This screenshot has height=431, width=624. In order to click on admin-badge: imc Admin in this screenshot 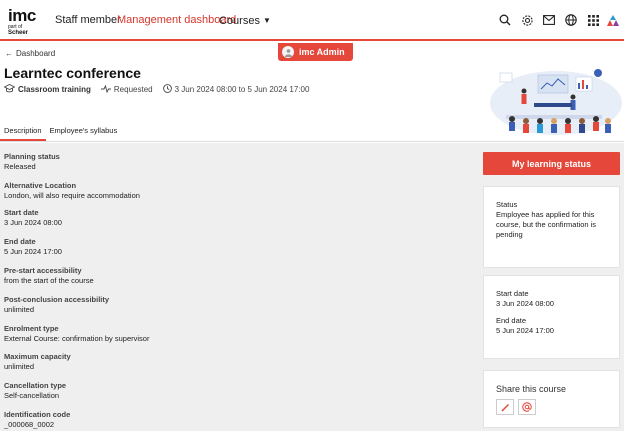, I will do `click(315, 52)`.